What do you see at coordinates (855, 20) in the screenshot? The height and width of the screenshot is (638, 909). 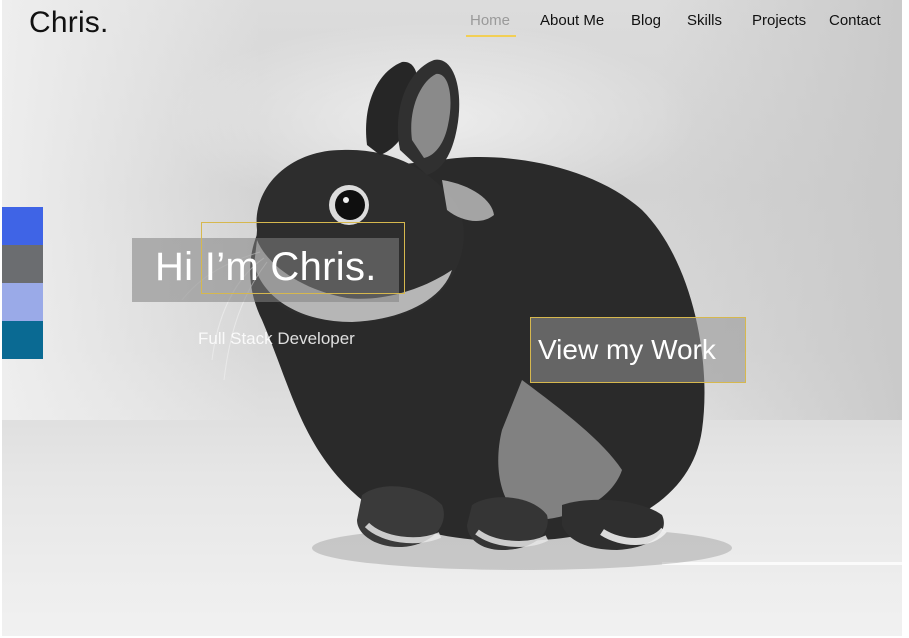 I see `nav-contact: Contact` at bounding box center [855, 20].